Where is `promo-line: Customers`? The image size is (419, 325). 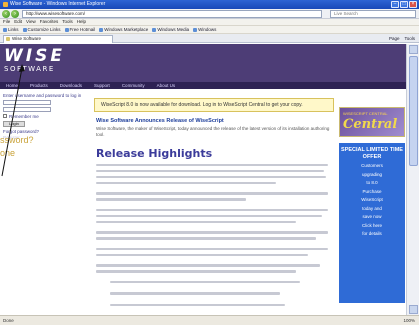 promo-line: Customers is located at coordinates (372, 165).